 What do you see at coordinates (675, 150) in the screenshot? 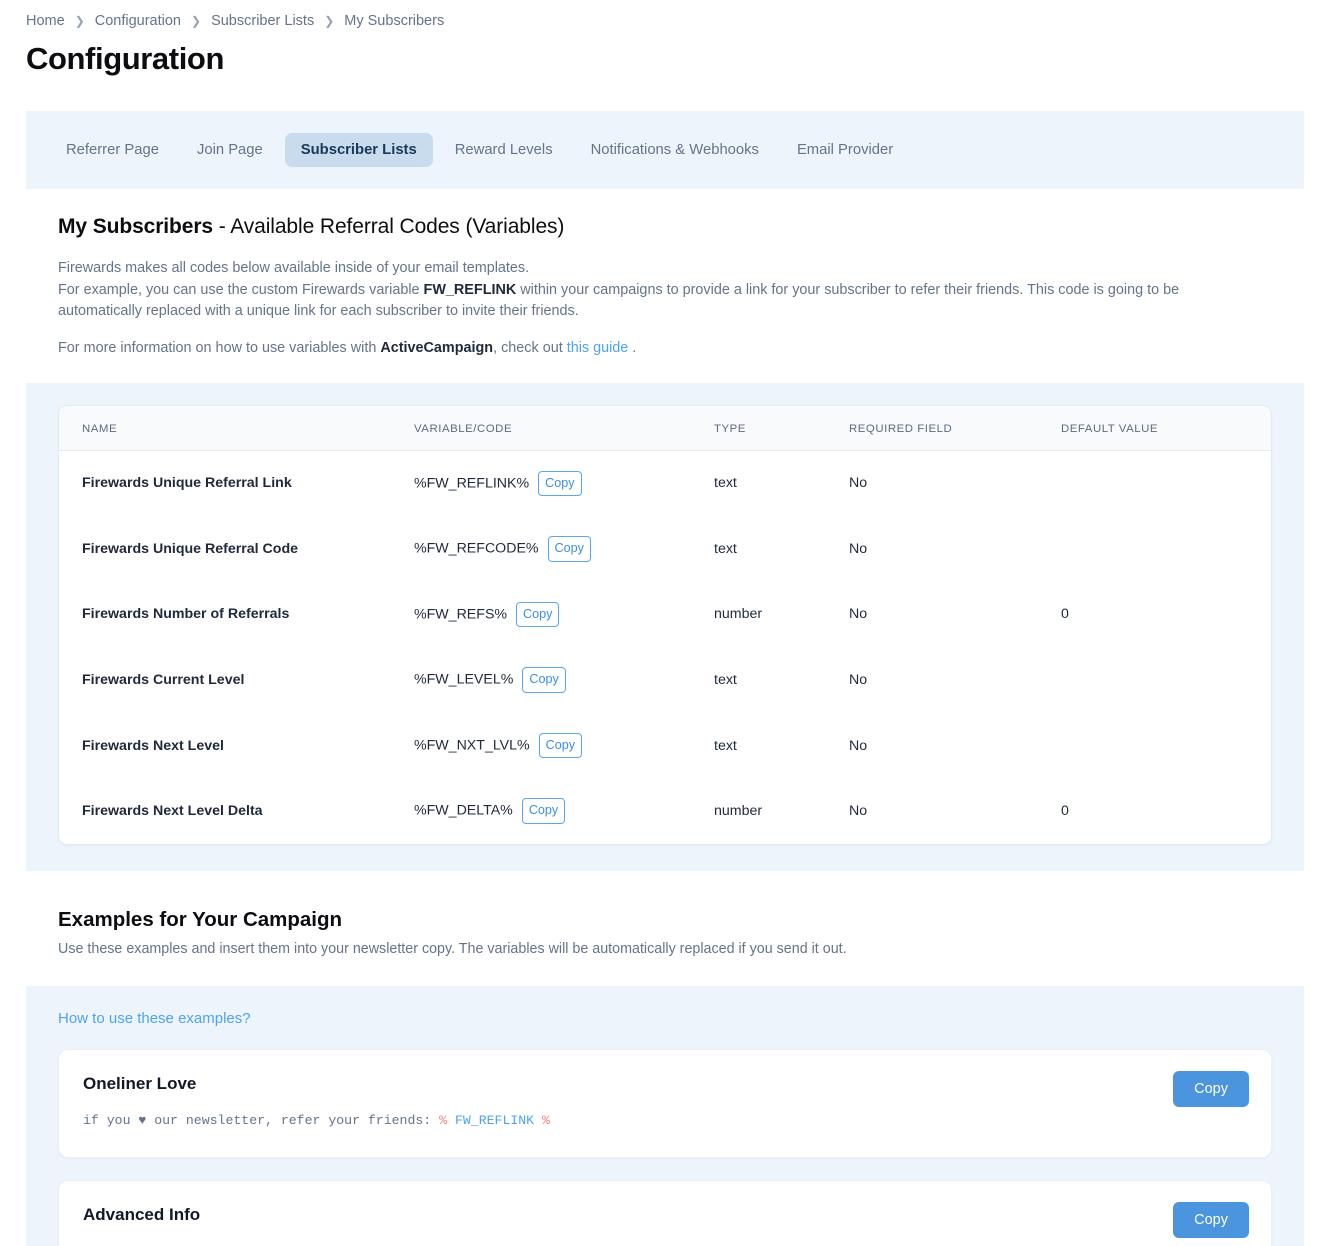
I see `tab-notifications-webhooks: Notifications & Webhooks` at bounding box center [675, 150].